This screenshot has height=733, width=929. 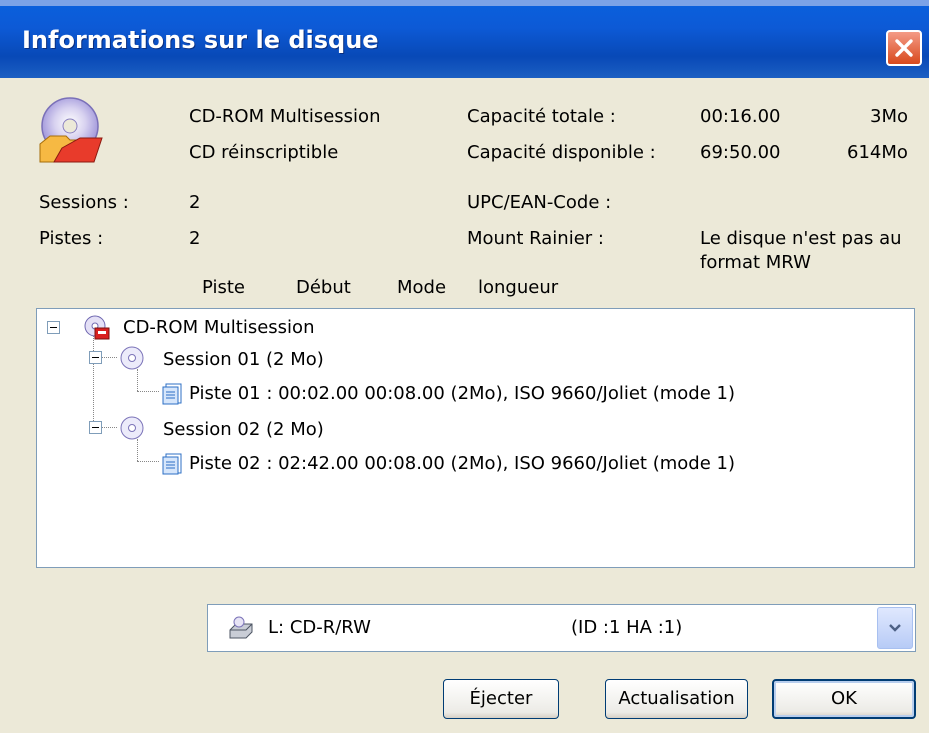 What do you see at coordinates (676, 699) in the screenshot?
I see `refresh-button: Actualisation` at bounding box center [676, 699].